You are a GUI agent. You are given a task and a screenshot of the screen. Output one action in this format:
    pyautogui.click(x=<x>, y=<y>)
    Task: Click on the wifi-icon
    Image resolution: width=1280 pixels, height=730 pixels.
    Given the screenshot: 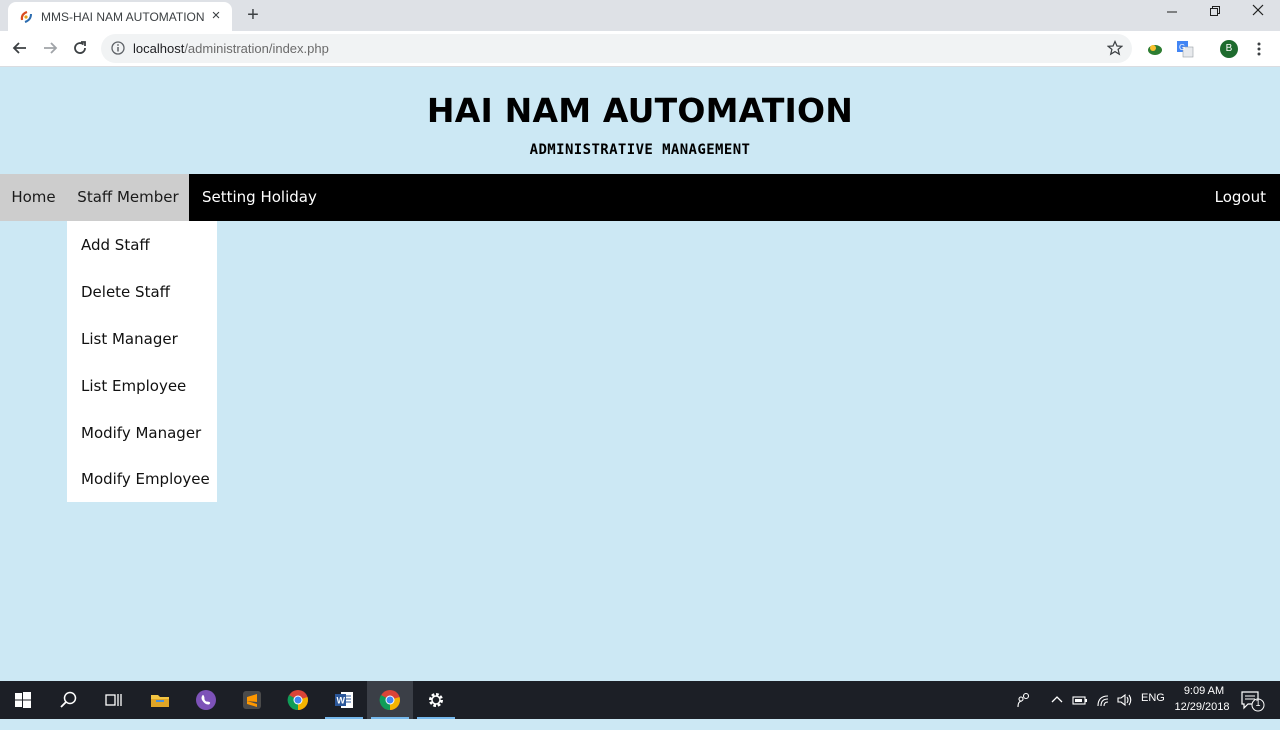 What is the action you would take?
    pyautogui.click(x=1104, y=700)
    